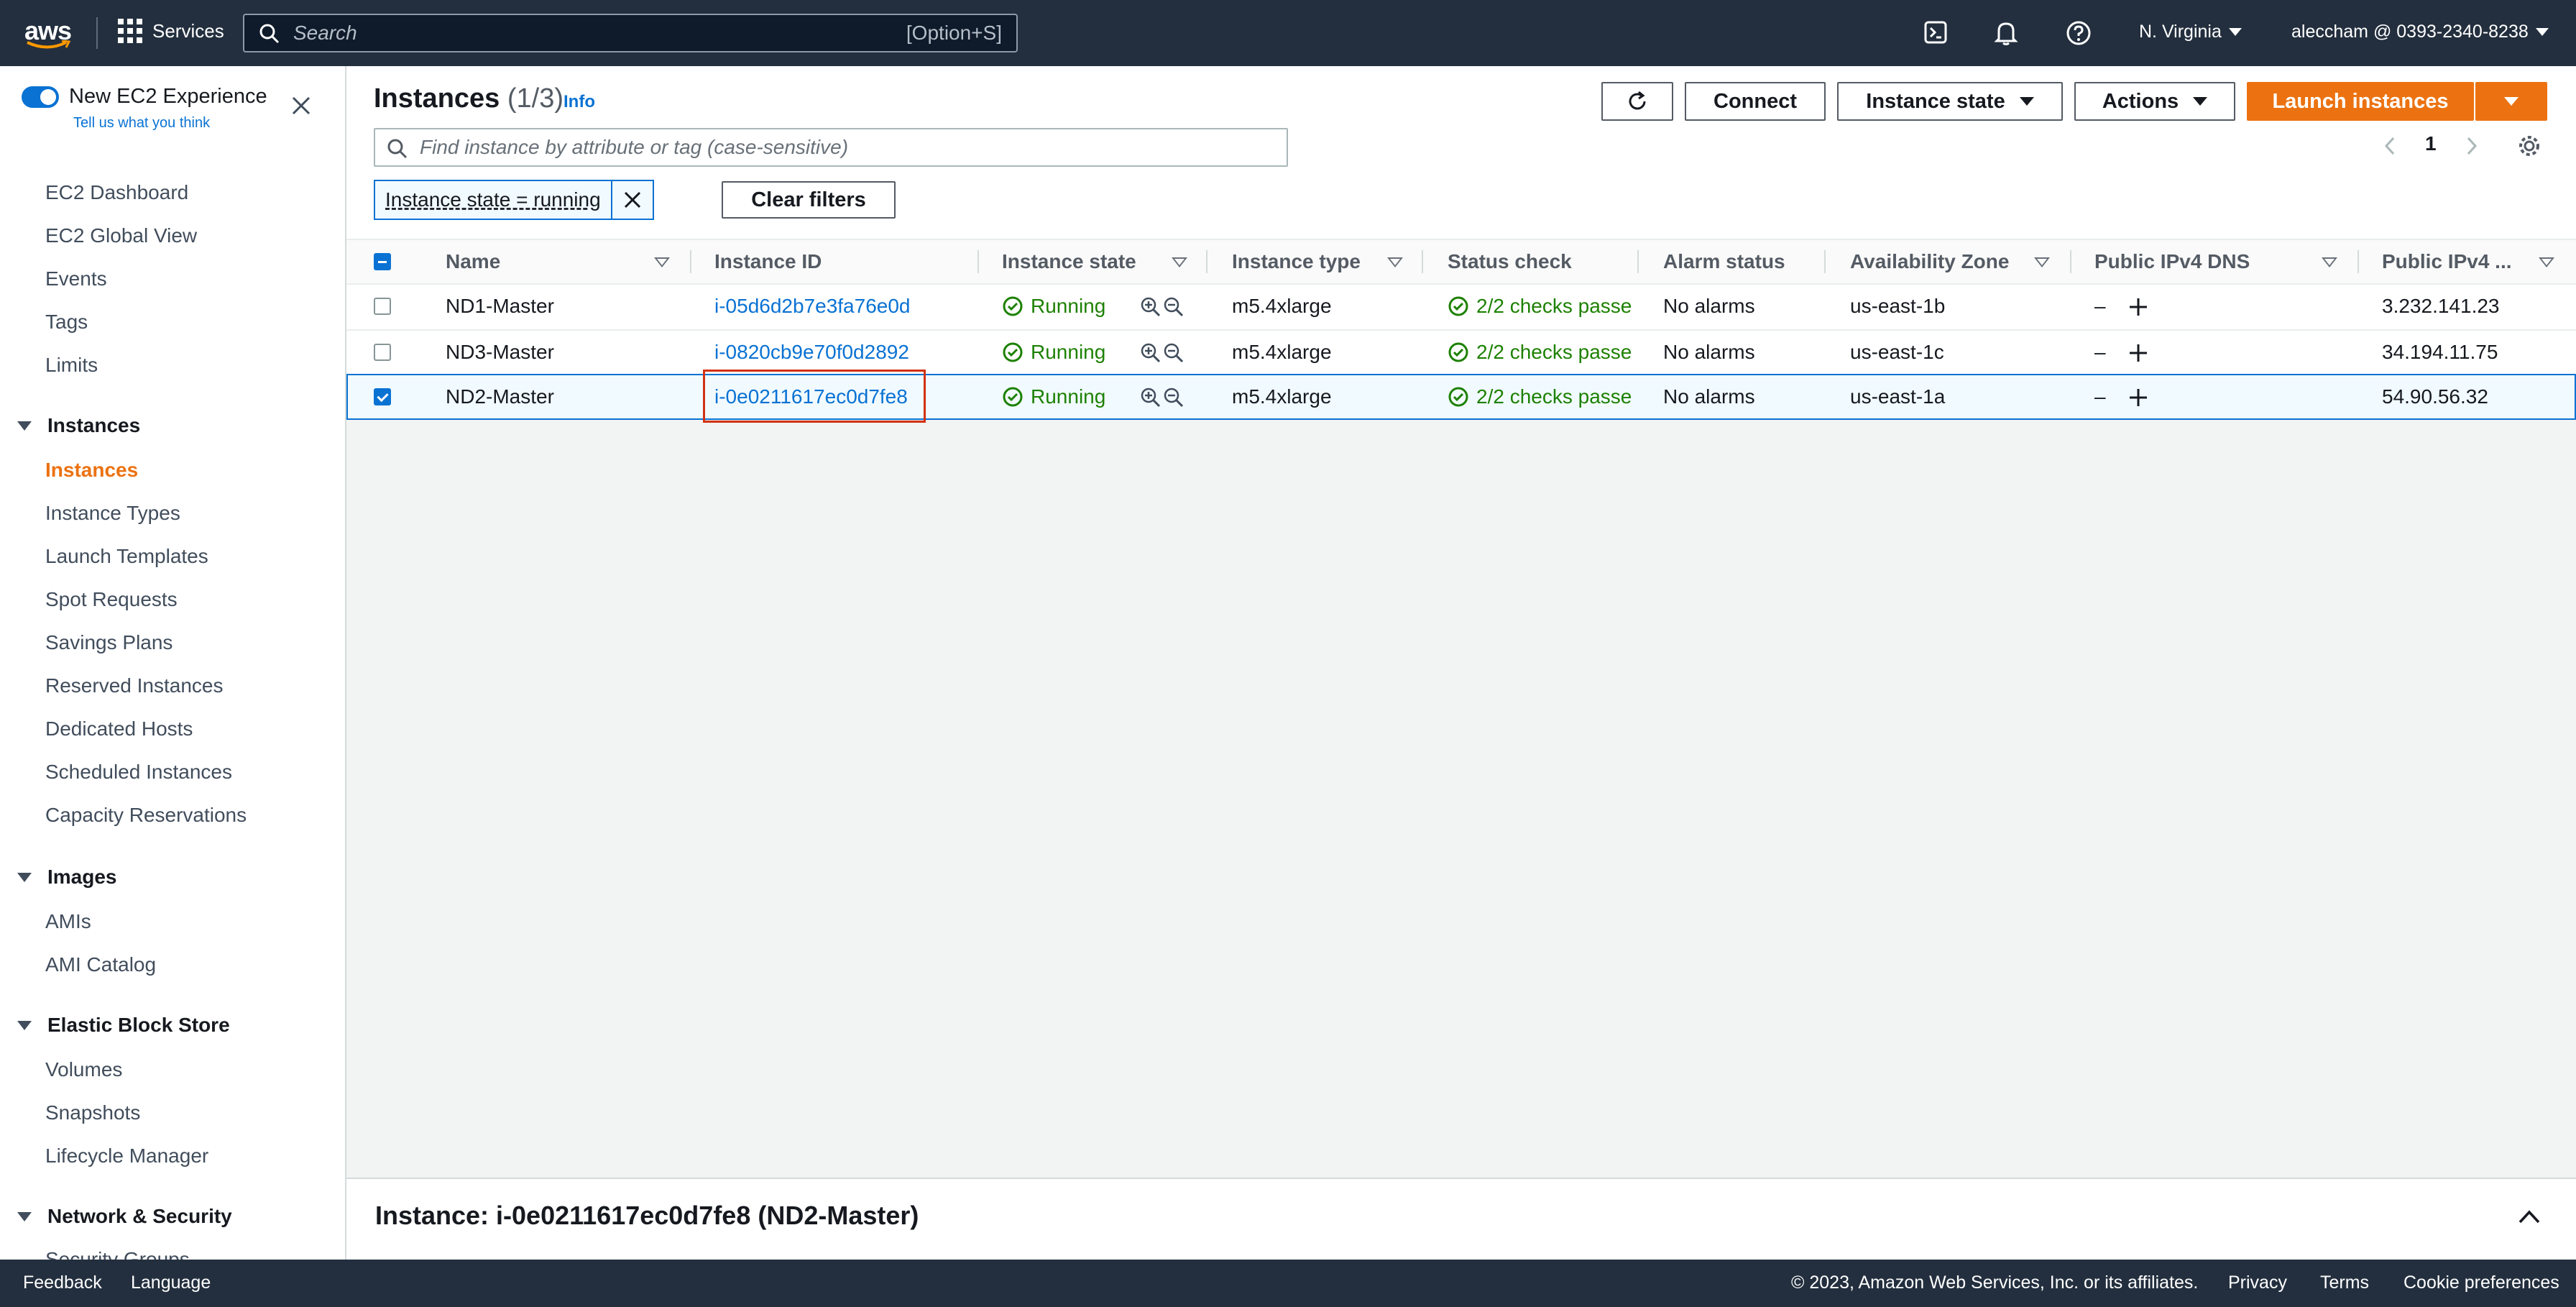 The image size is (2576, 1307). What do you see at coordinates (2079, 33) in the screenshot?
I see `help-icon` at bounding box center [2079, 33].